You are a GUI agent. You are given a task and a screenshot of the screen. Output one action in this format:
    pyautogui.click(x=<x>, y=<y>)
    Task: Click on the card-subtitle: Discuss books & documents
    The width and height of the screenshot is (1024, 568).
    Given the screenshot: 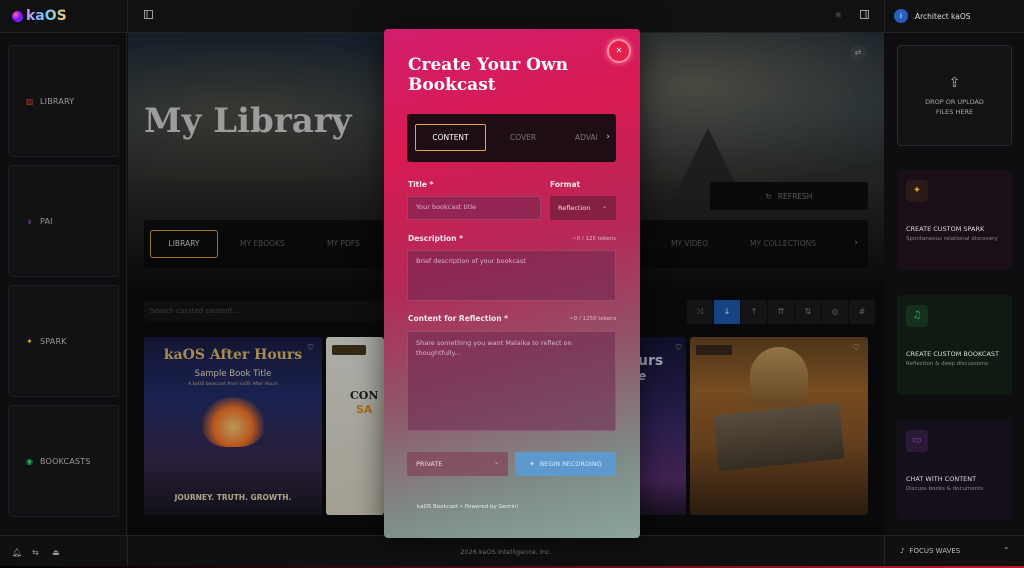 What is the action you would take?
    pyautogui.click(x=945, y=489)
    